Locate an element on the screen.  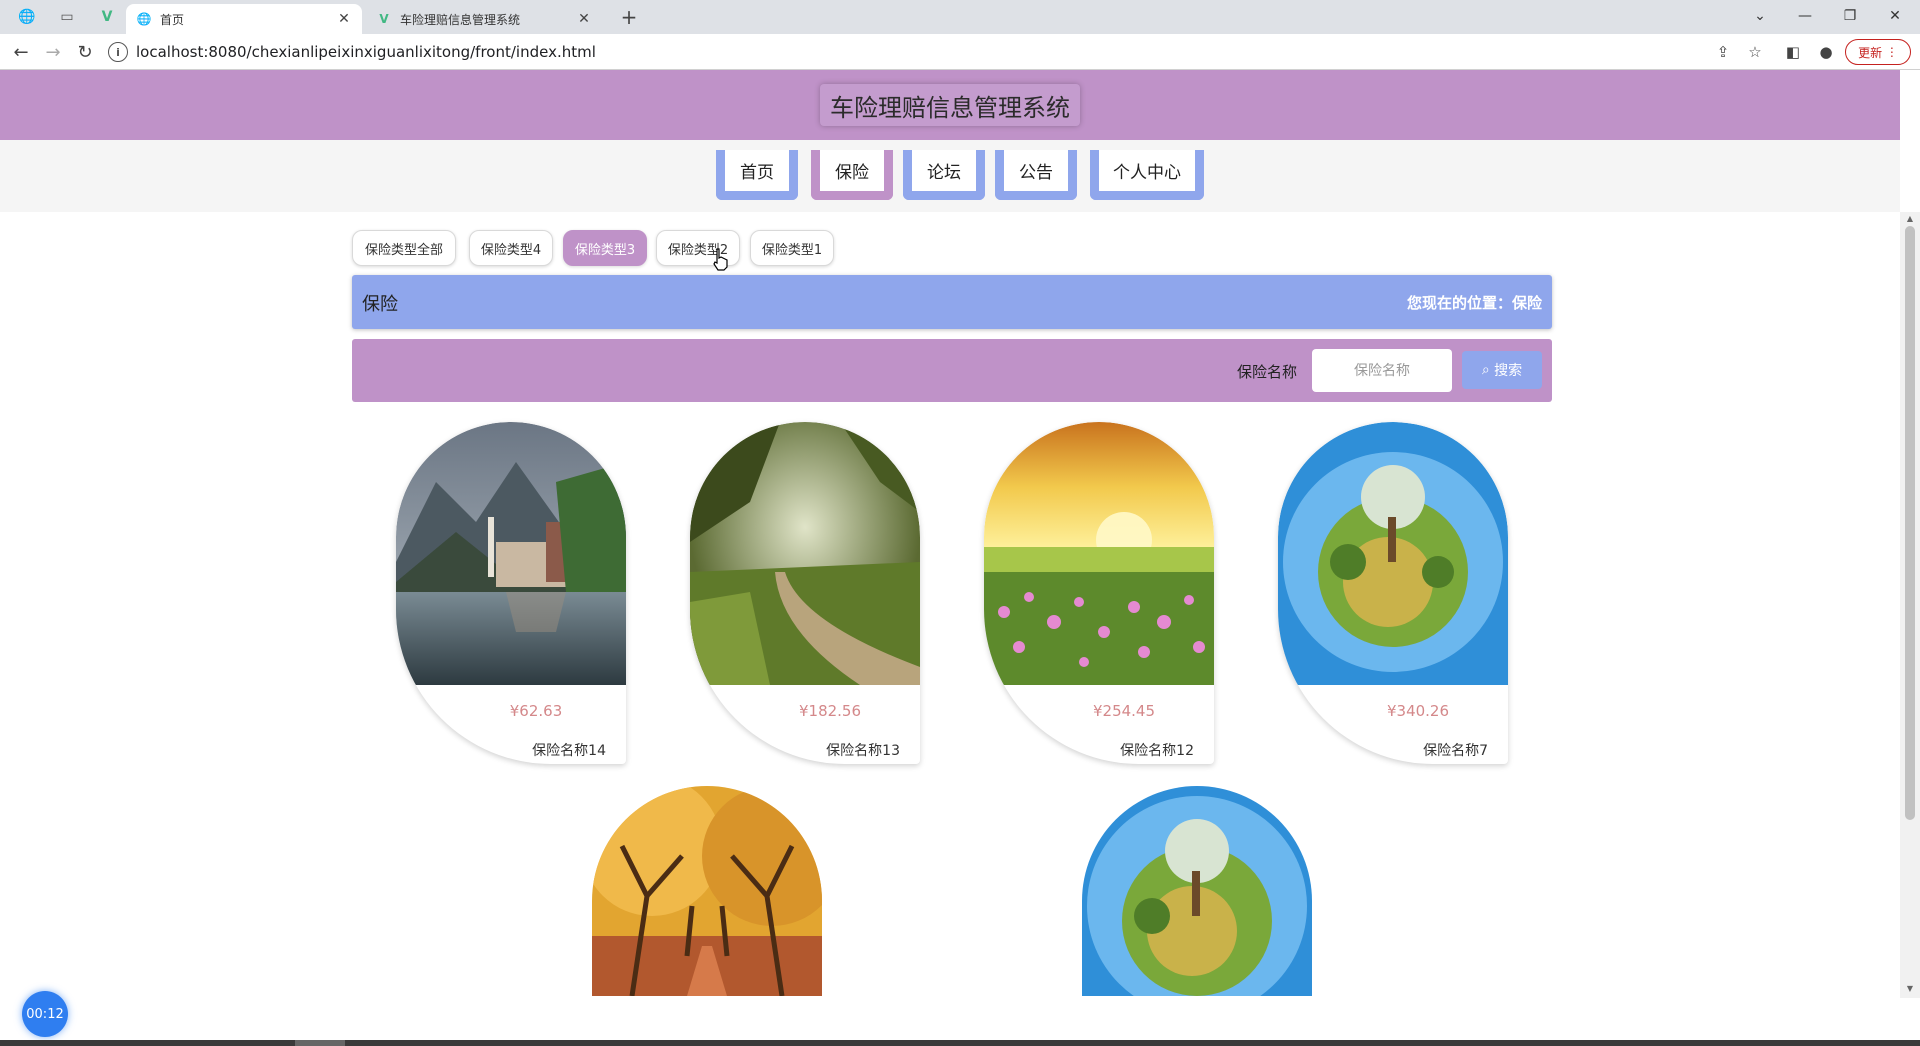
forest-path-image is located at coordinates (805, 553).